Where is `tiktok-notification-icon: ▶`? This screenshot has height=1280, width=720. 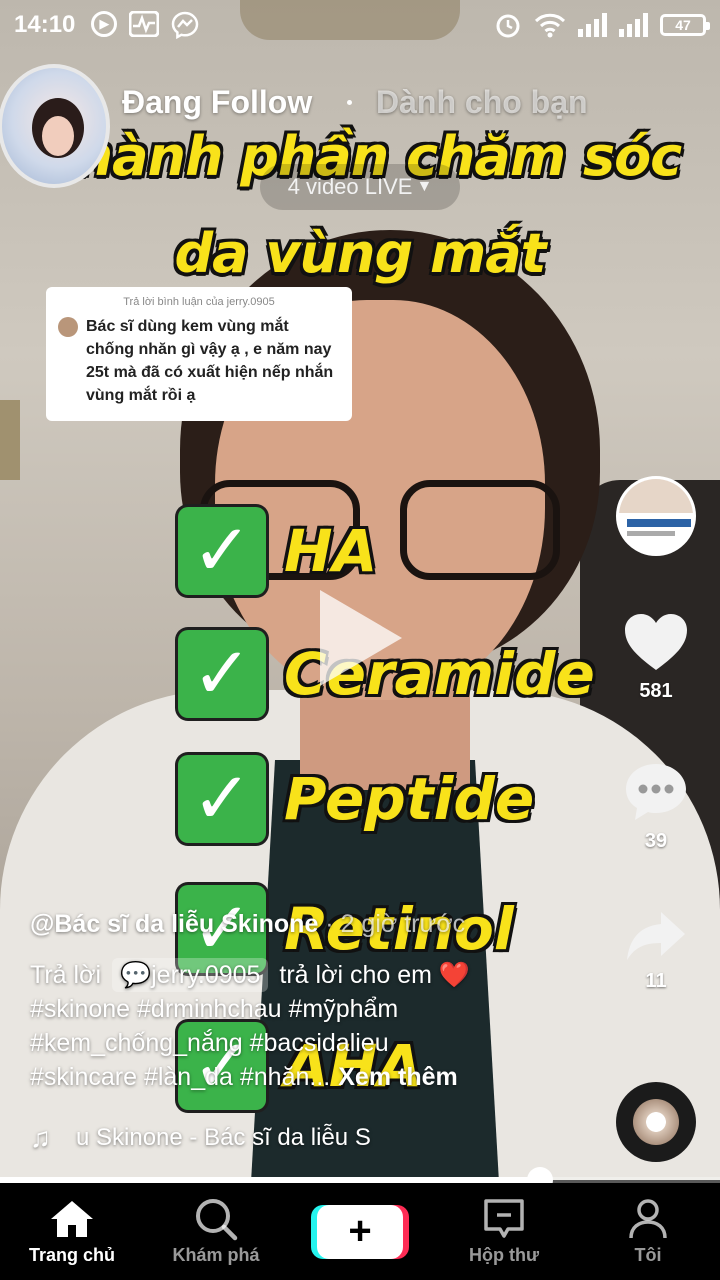 tiktok-notification-icon: ▶ is located at coordinates (104, 24).